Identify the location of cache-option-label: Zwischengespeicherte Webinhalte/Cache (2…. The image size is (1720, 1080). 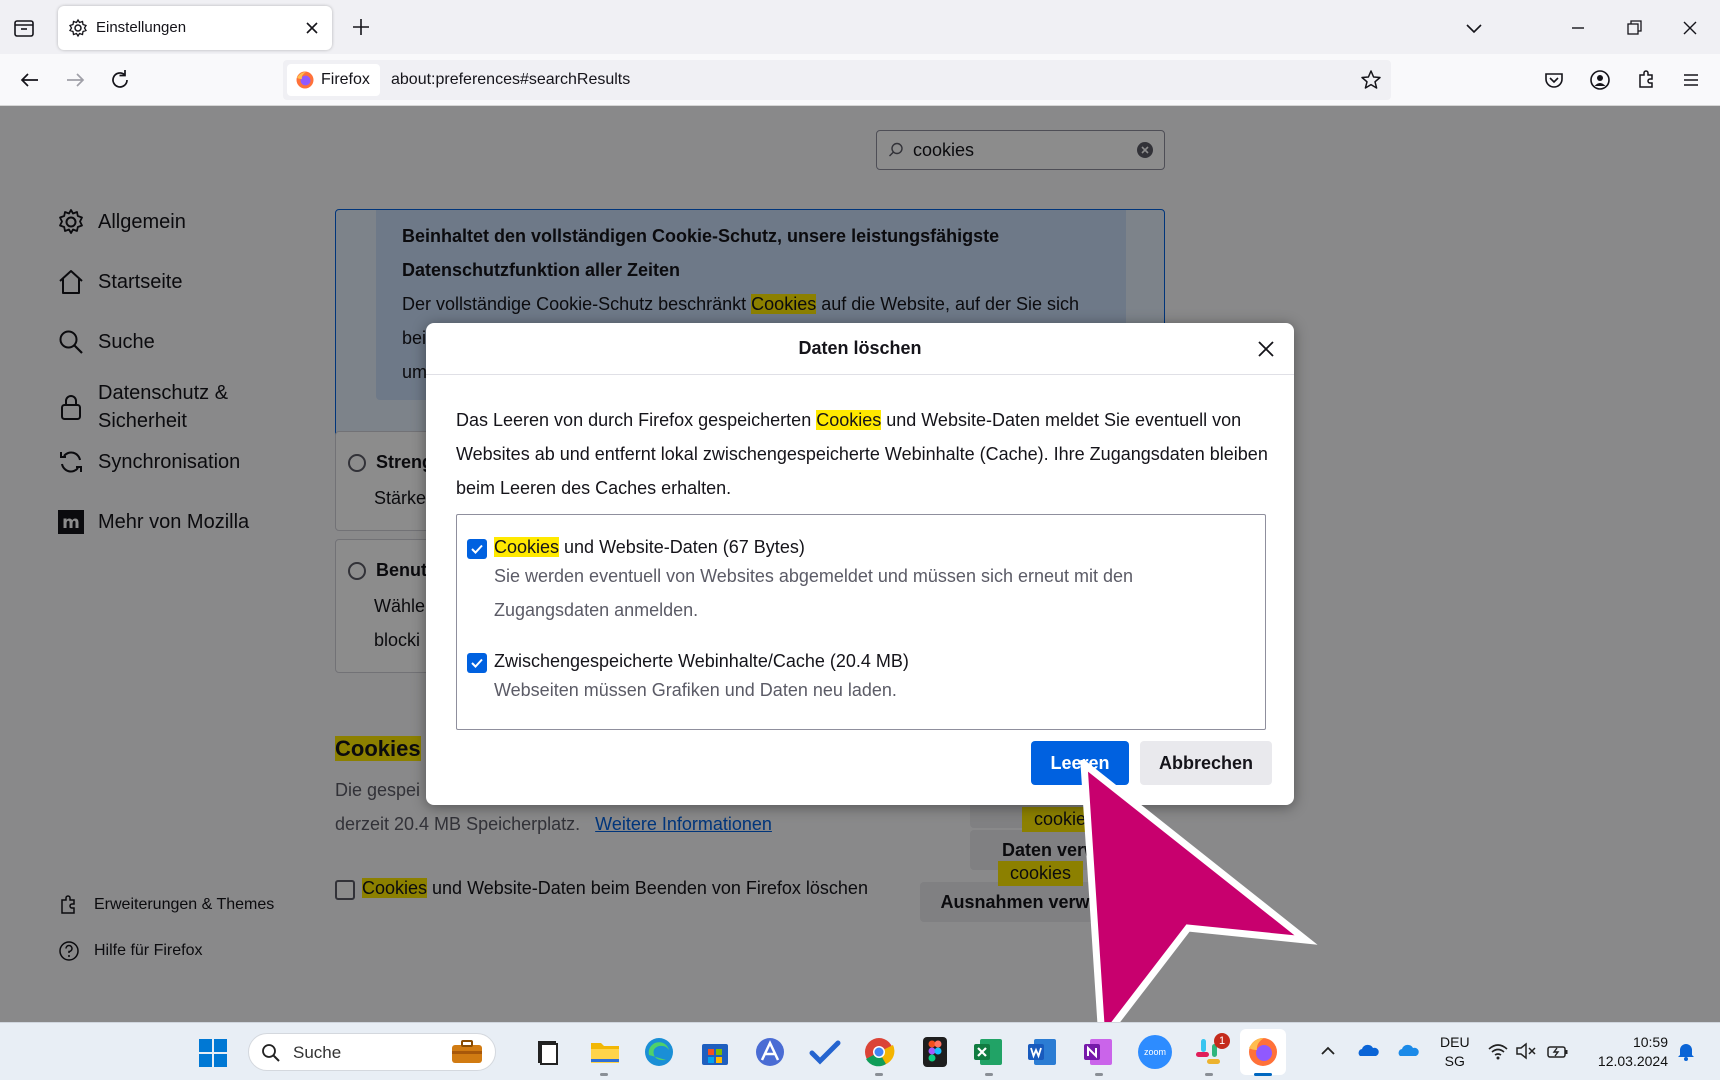
(701, 661).